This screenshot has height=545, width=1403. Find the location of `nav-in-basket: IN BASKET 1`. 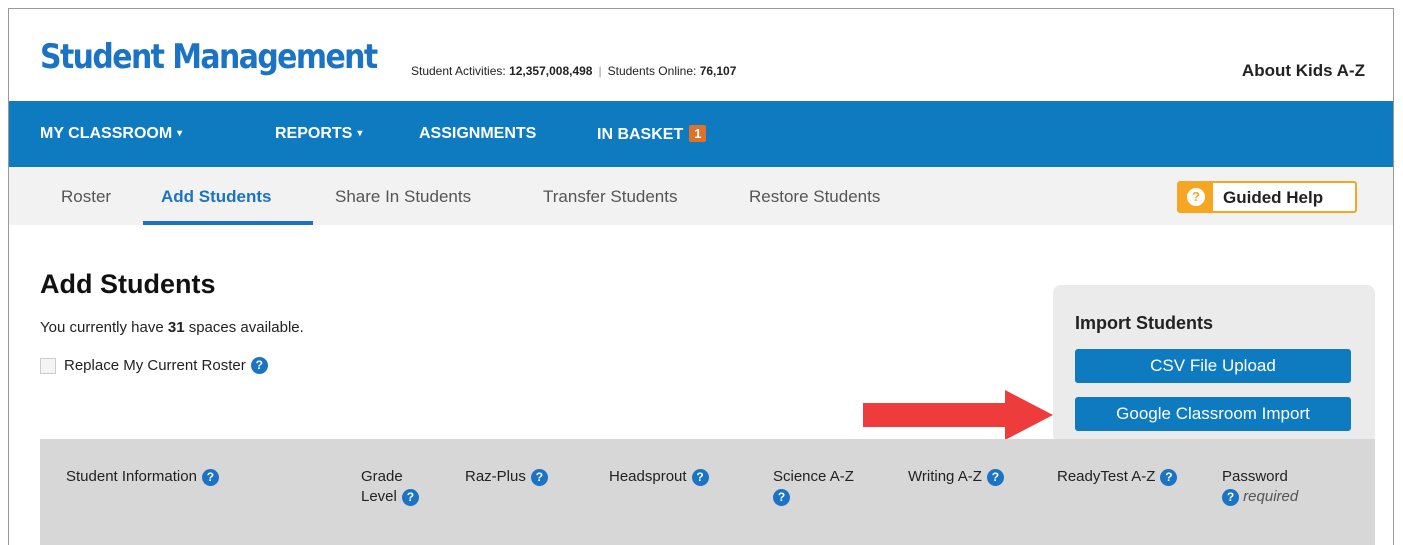

nav-in-basket: IN BASKET 1 is located at coordinates (652, 134).